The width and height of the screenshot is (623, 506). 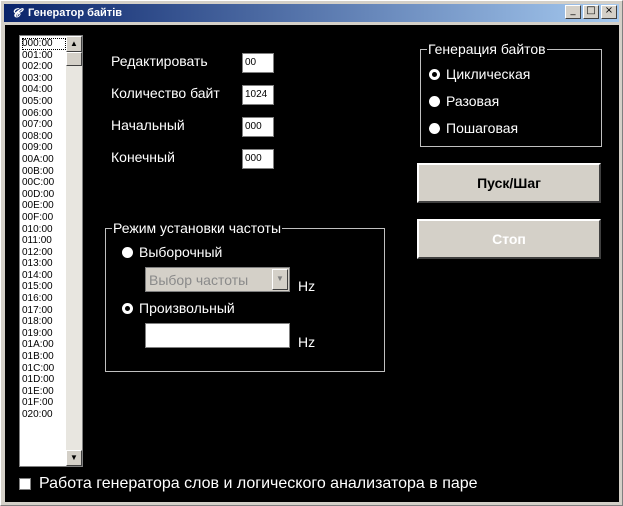 I want to click on list-item: 01A:00, so click(x=44, y=345).